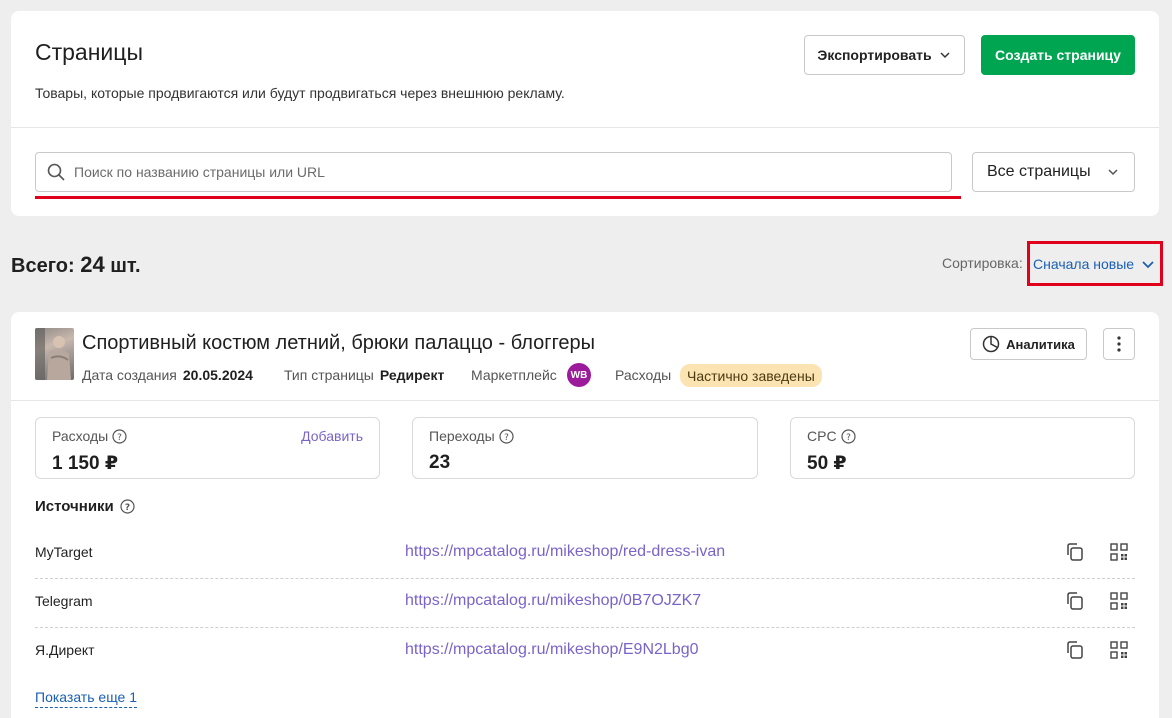 Image resolution: width=1172 pixels, height=718 pixels. I want to click on kebab-menu-icon, so click(1119, 344).